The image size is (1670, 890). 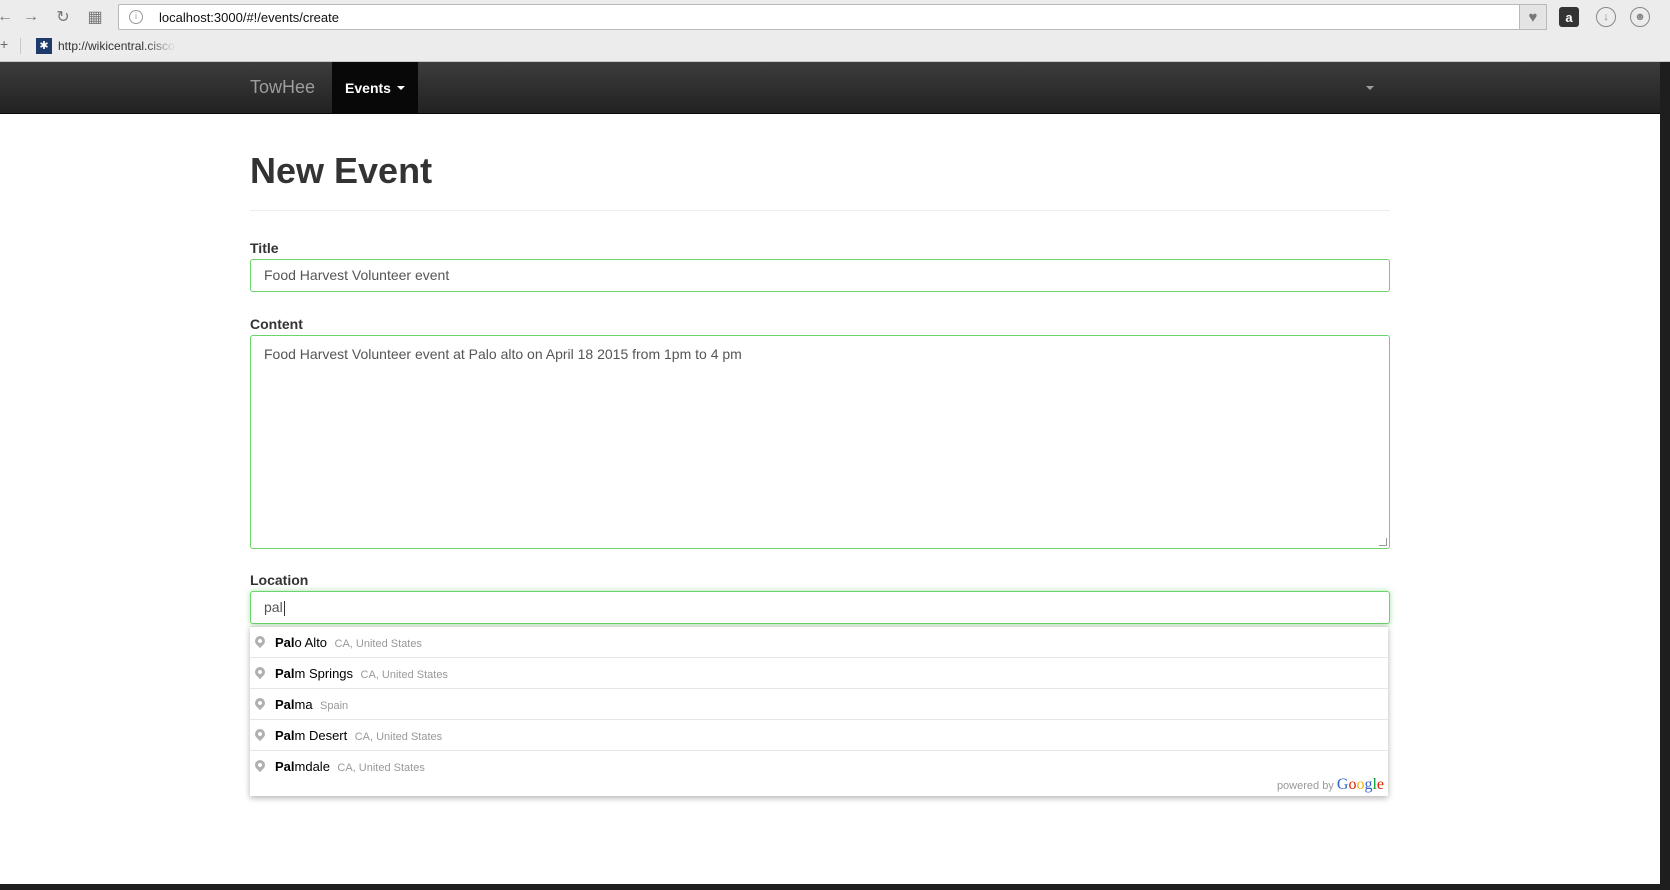 What do you see at coordinates (136, 17) in the screenshot?
I see `page-info-icon: i` at bounding box center [136, 17].